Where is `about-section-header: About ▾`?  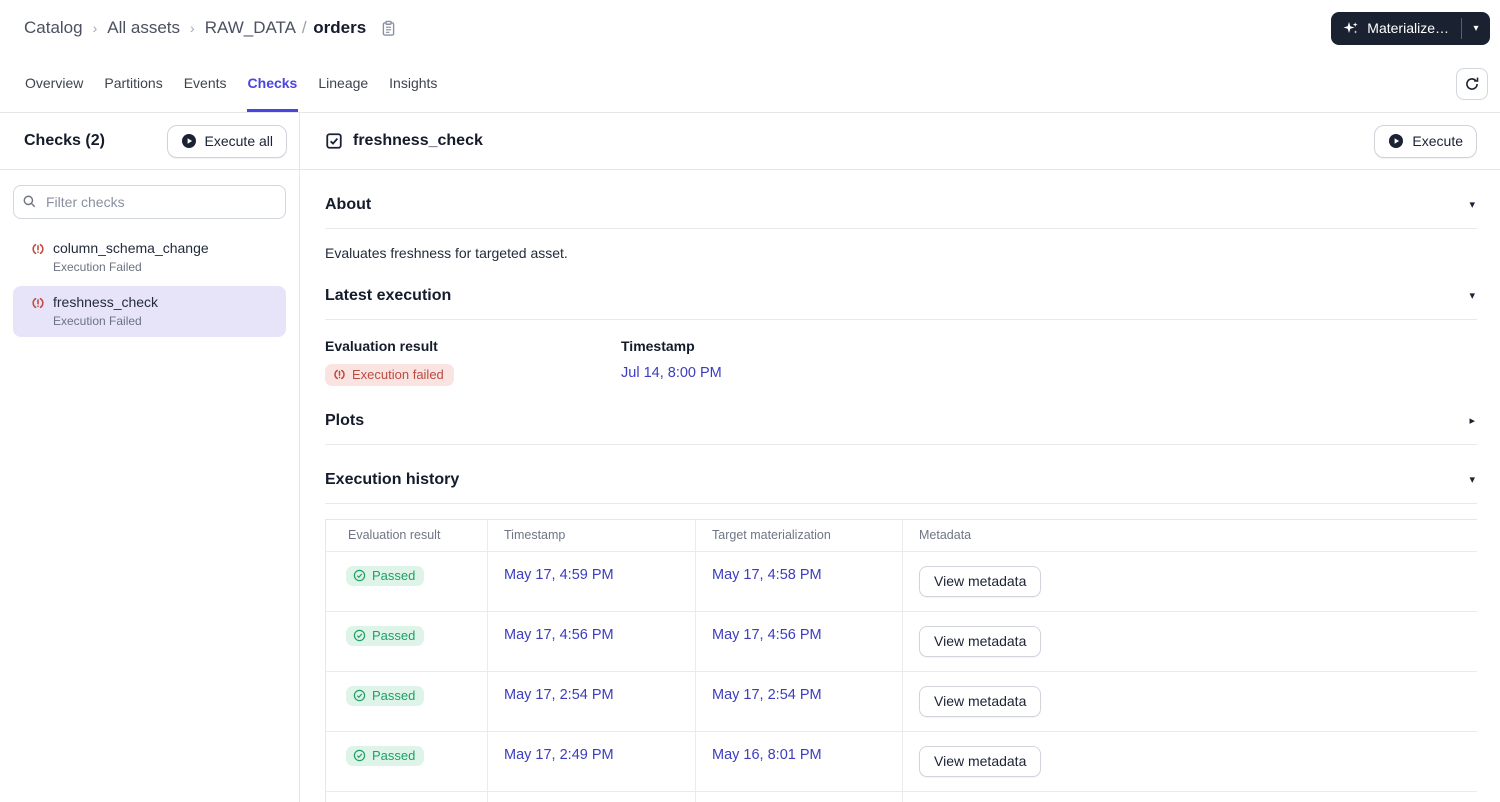
about-section-header: About ▾ is located at coordinates (901, 199).